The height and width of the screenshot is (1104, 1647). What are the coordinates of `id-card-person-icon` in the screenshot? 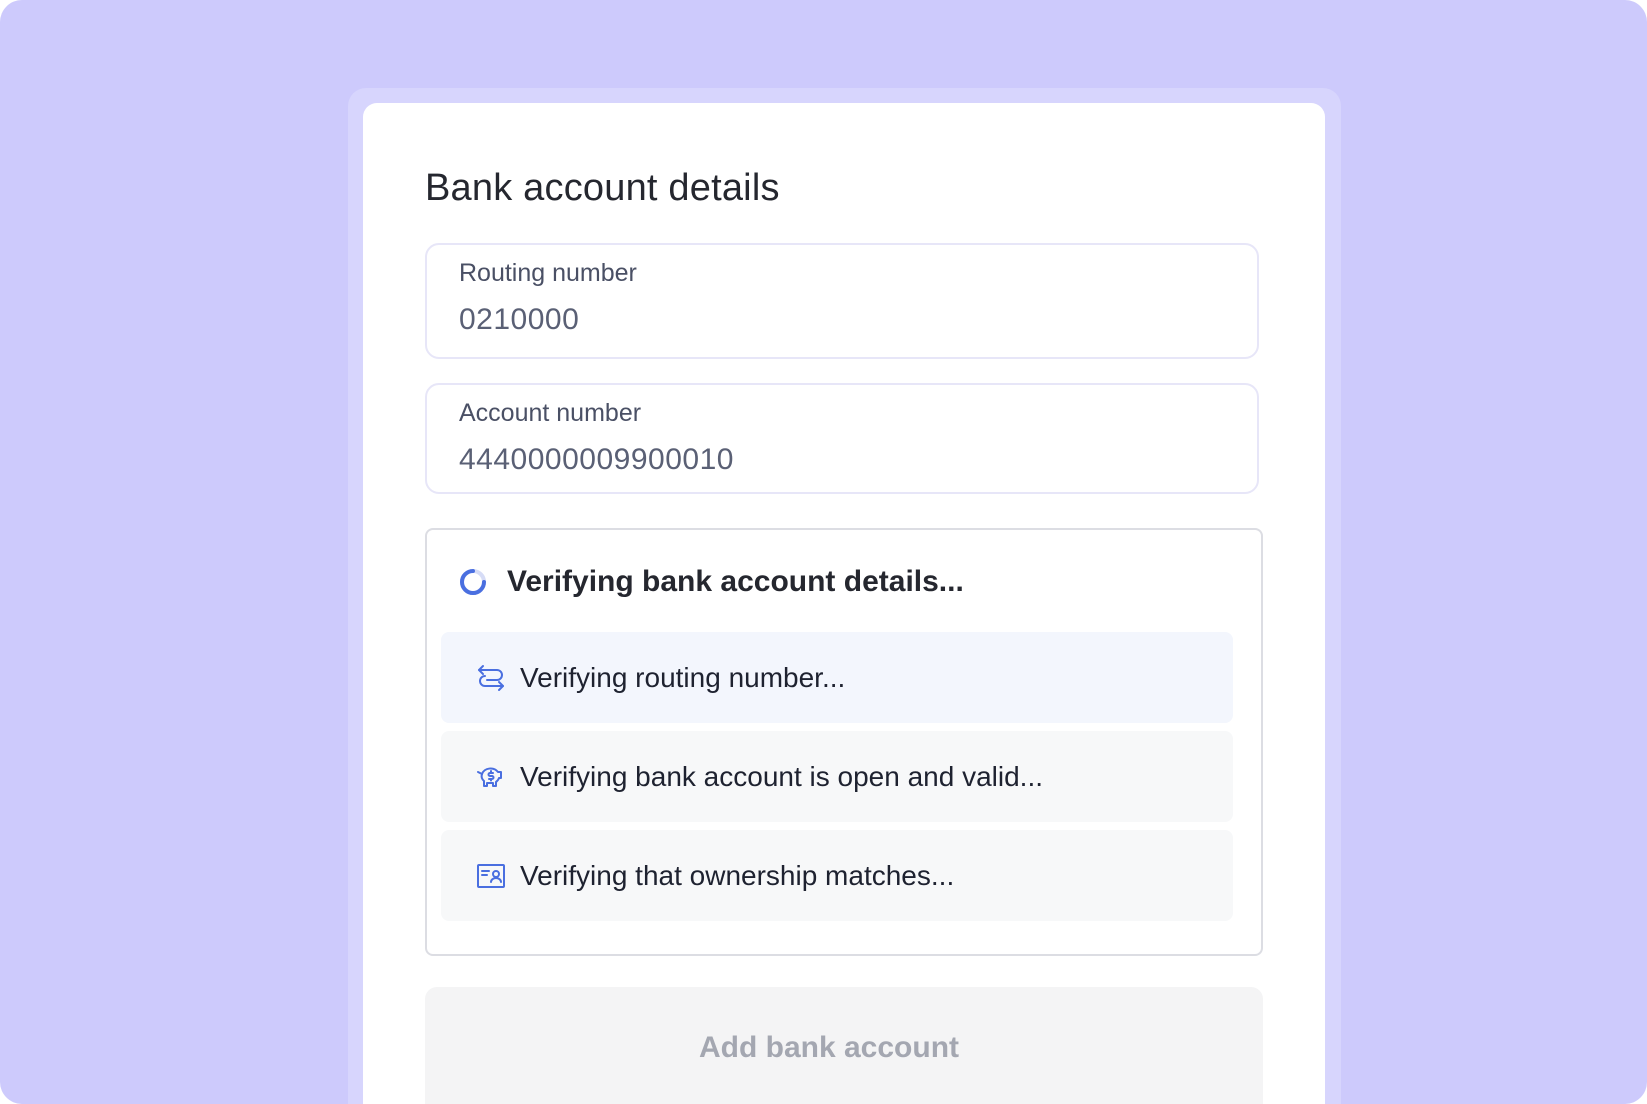 It's located at (491, 876).